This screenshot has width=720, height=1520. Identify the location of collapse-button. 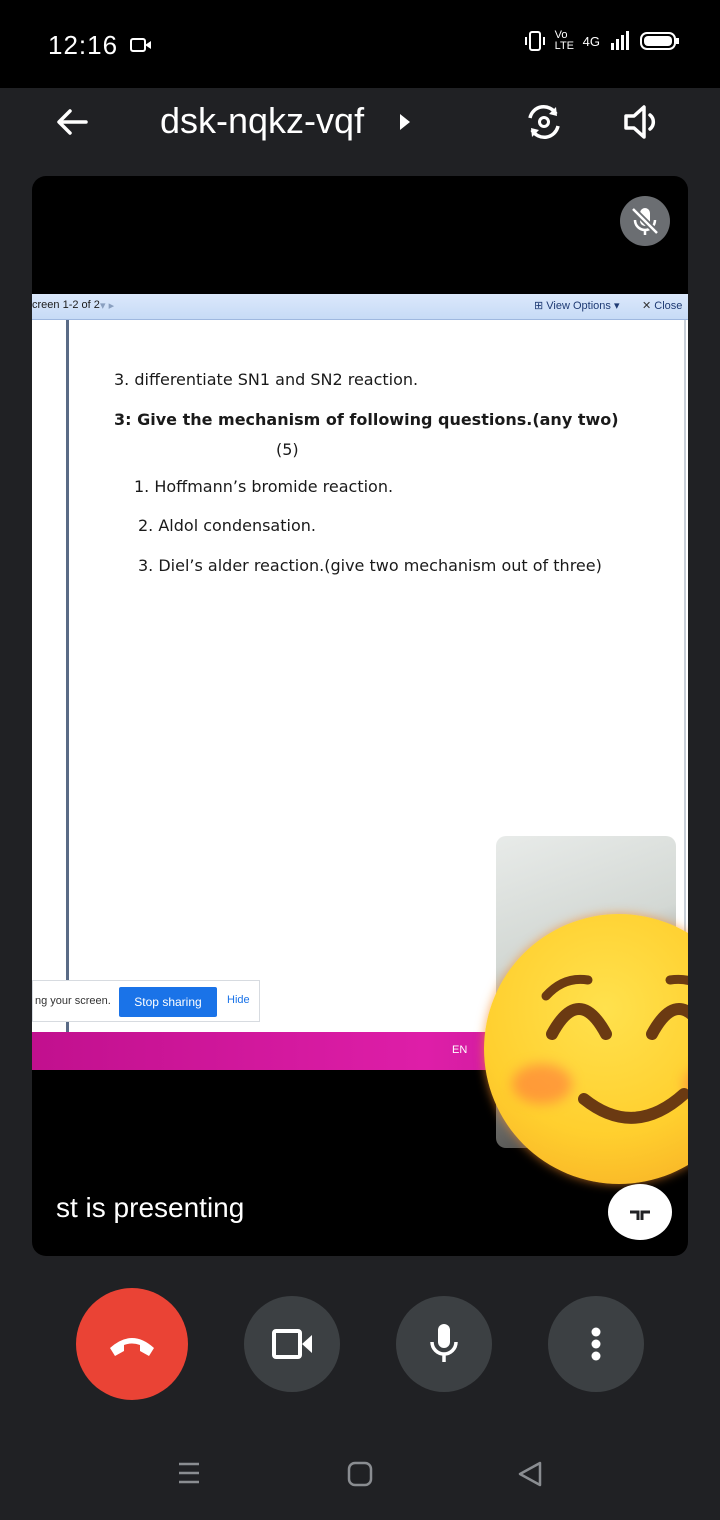
(640, 1212).